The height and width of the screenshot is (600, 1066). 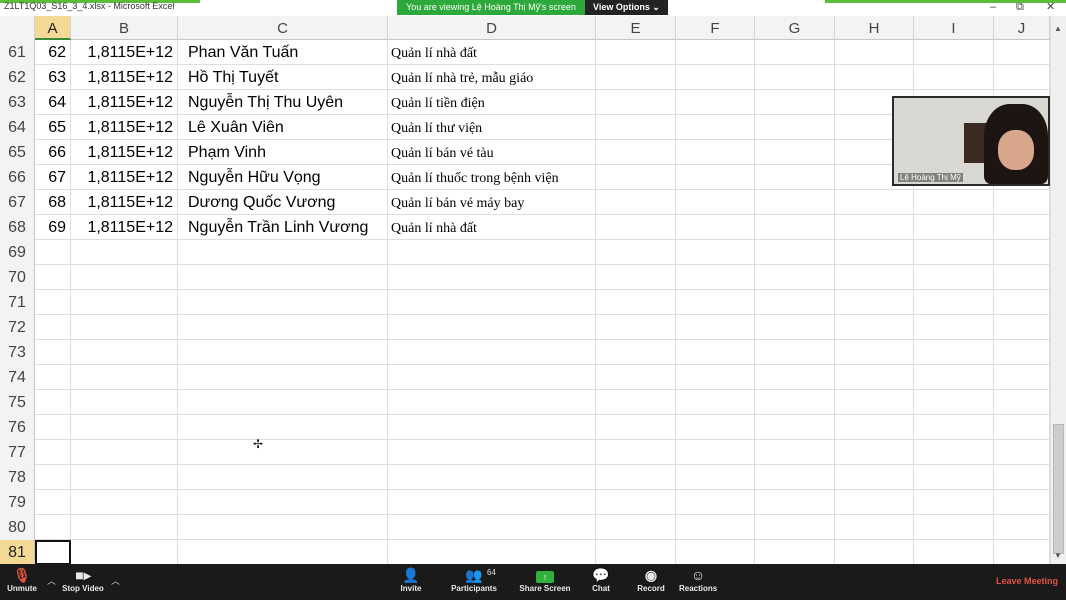 What do you see at coordinates (17, 302) in the screenshot?
I see `row-header: 71` at bounding box center [17, 302].